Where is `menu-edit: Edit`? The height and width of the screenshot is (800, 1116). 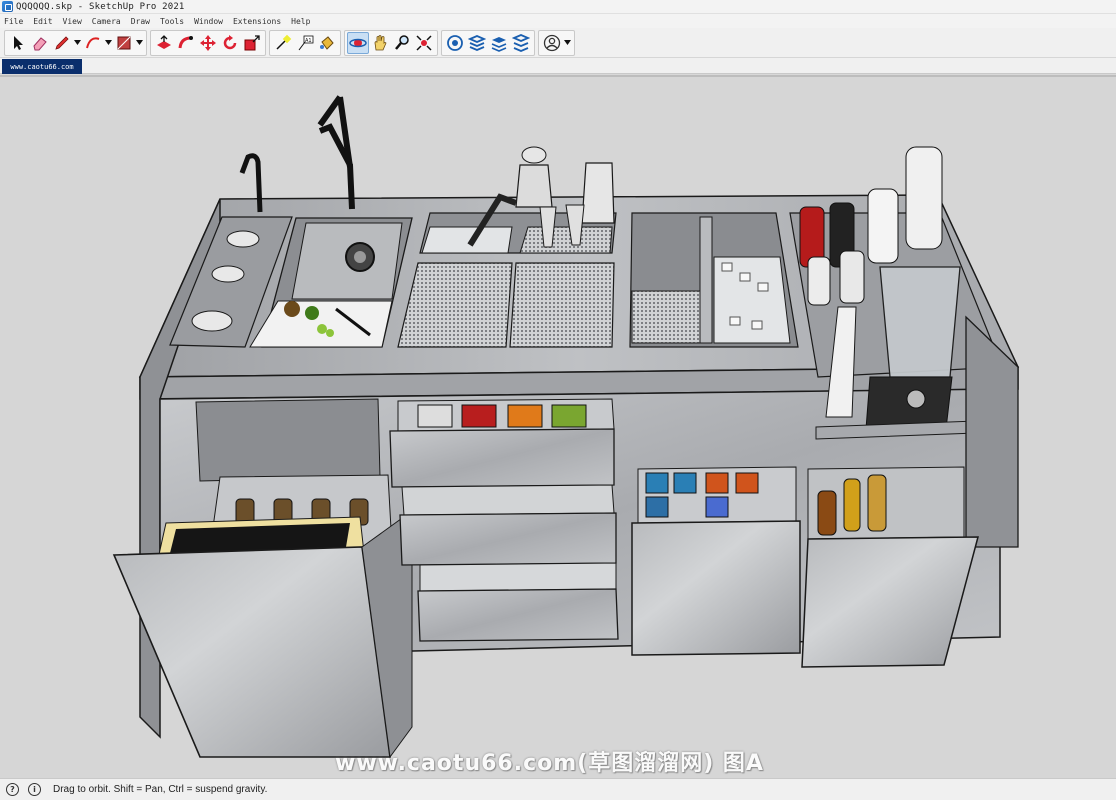 menu-edit: Edit is located at coordinates (42, 21).